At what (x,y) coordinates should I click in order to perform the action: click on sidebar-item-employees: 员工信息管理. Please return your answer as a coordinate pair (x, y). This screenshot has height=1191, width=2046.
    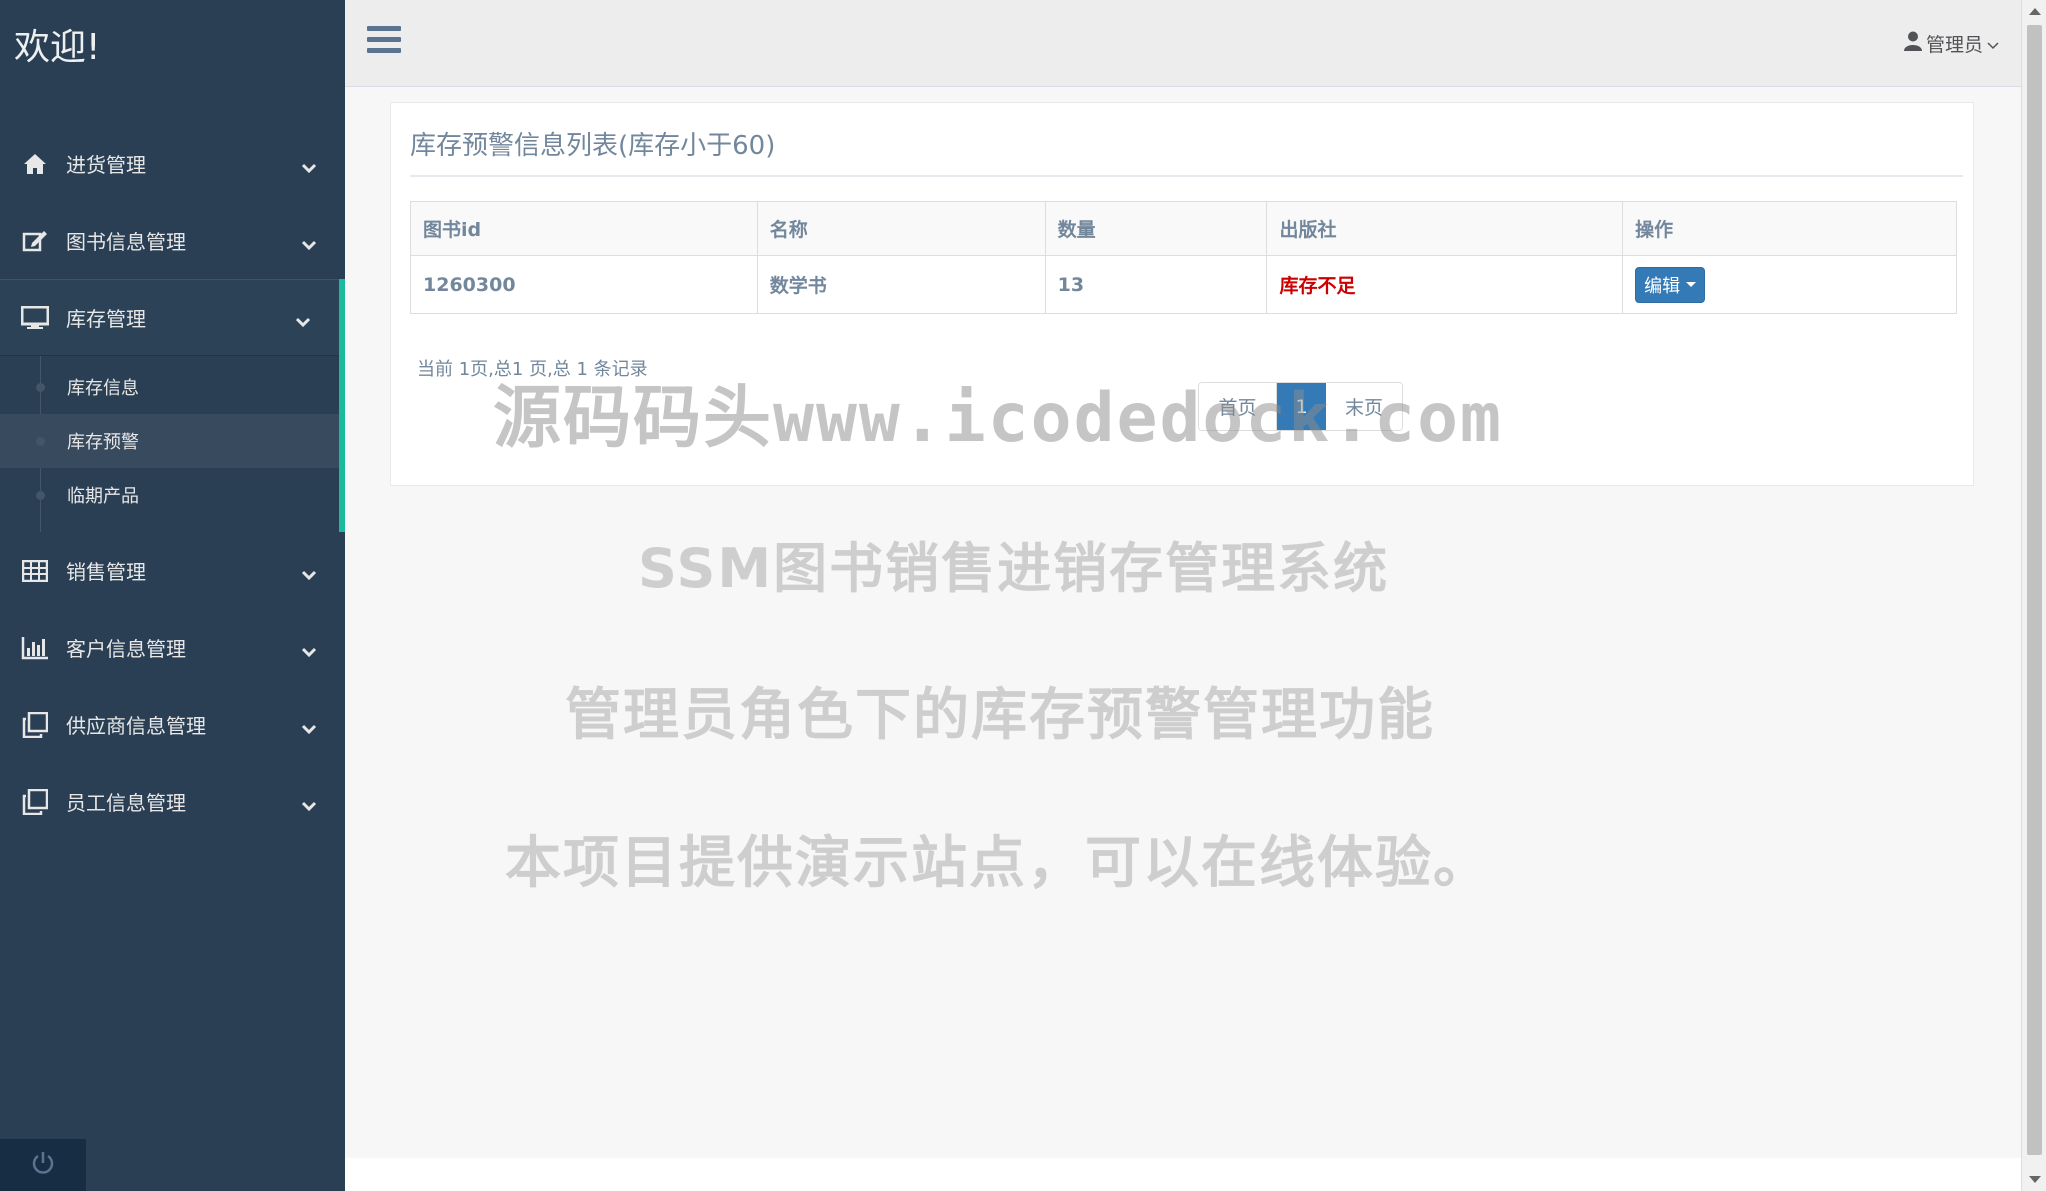
    Looking at the image, I should click on (172, 801).